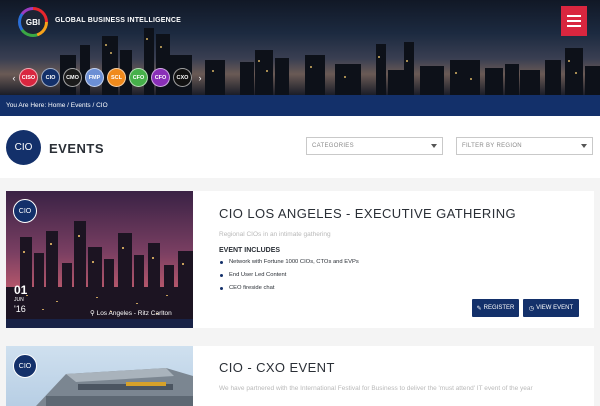 This screenshot has height=406, width=600. Describe the element at coordinates (479, 308) in the screenshot. I see `edit-icon: ✎` at that location.